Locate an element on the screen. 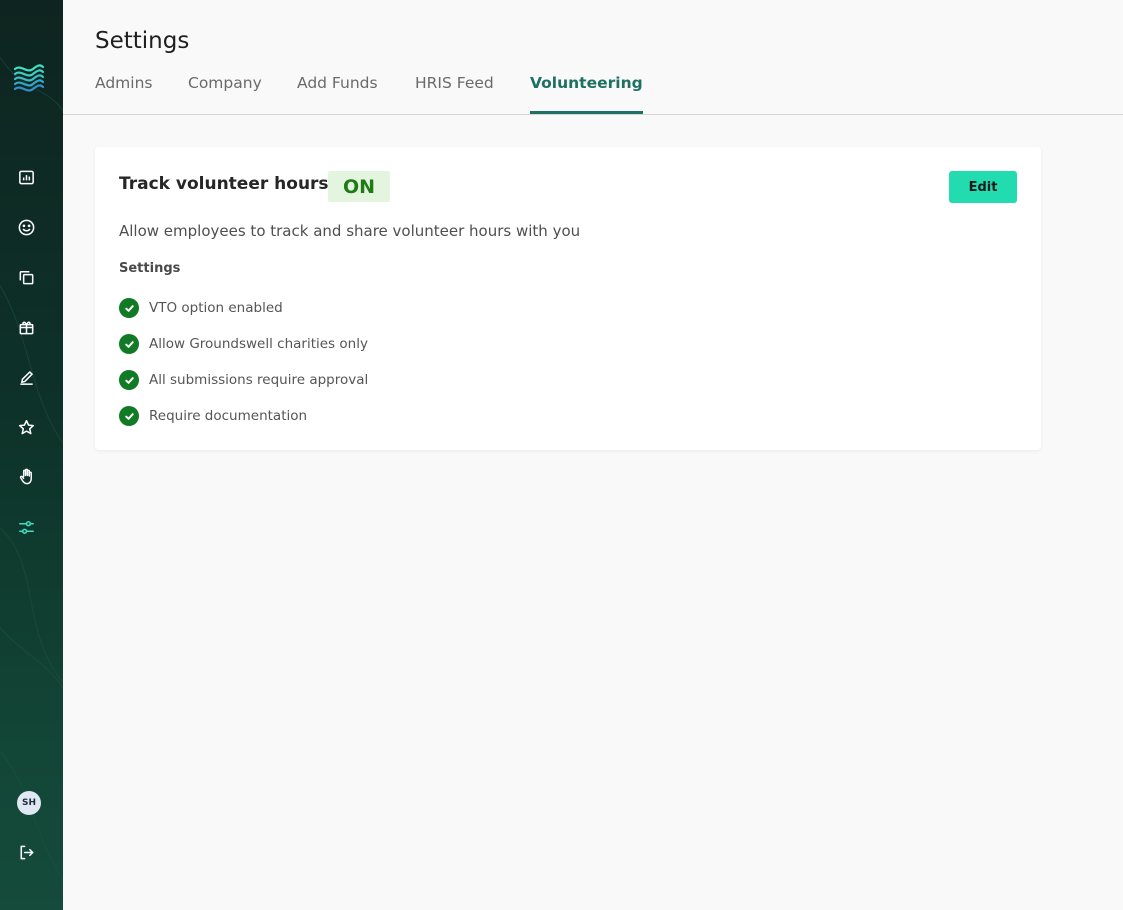  sidebar-item-campaigns is located at coordinates (26, 377).